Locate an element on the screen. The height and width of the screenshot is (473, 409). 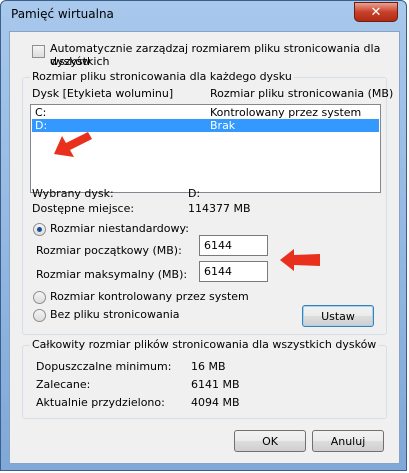
free-space-value: 114377 MB is located at coordinates (219, 208).